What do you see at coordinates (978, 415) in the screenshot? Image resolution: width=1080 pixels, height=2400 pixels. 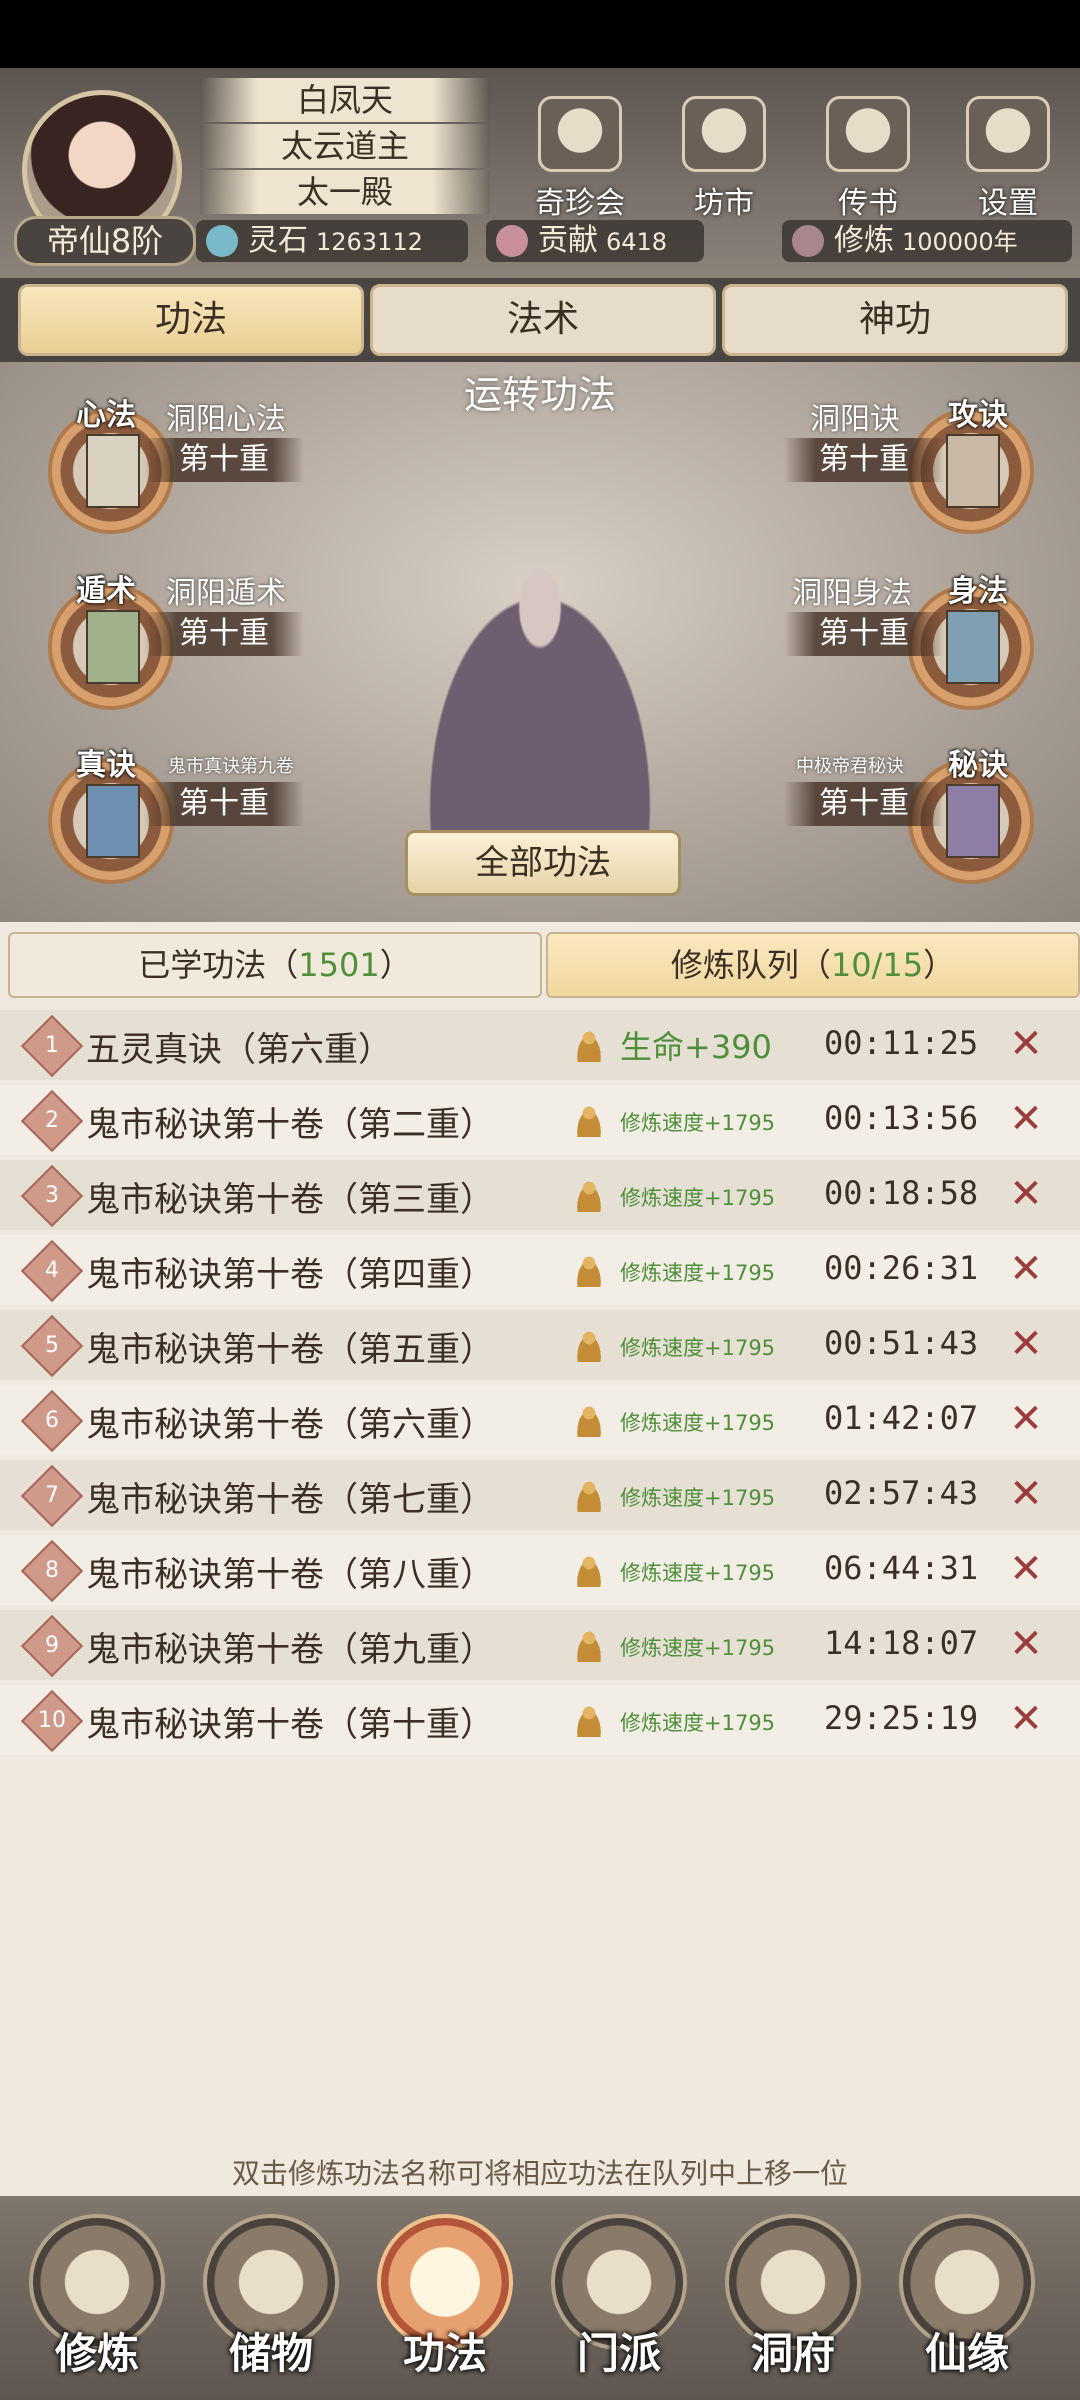 I see `slot-type-label: 攻诀` at bounding box center [978, 415].